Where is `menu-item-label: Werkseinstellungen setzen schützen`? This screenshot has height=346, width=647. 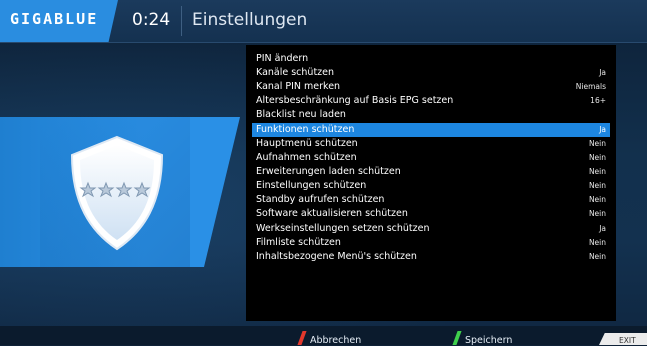 menu-item-label: Werkseinstellungen setzen schützen is located at coordinates (343, 228).